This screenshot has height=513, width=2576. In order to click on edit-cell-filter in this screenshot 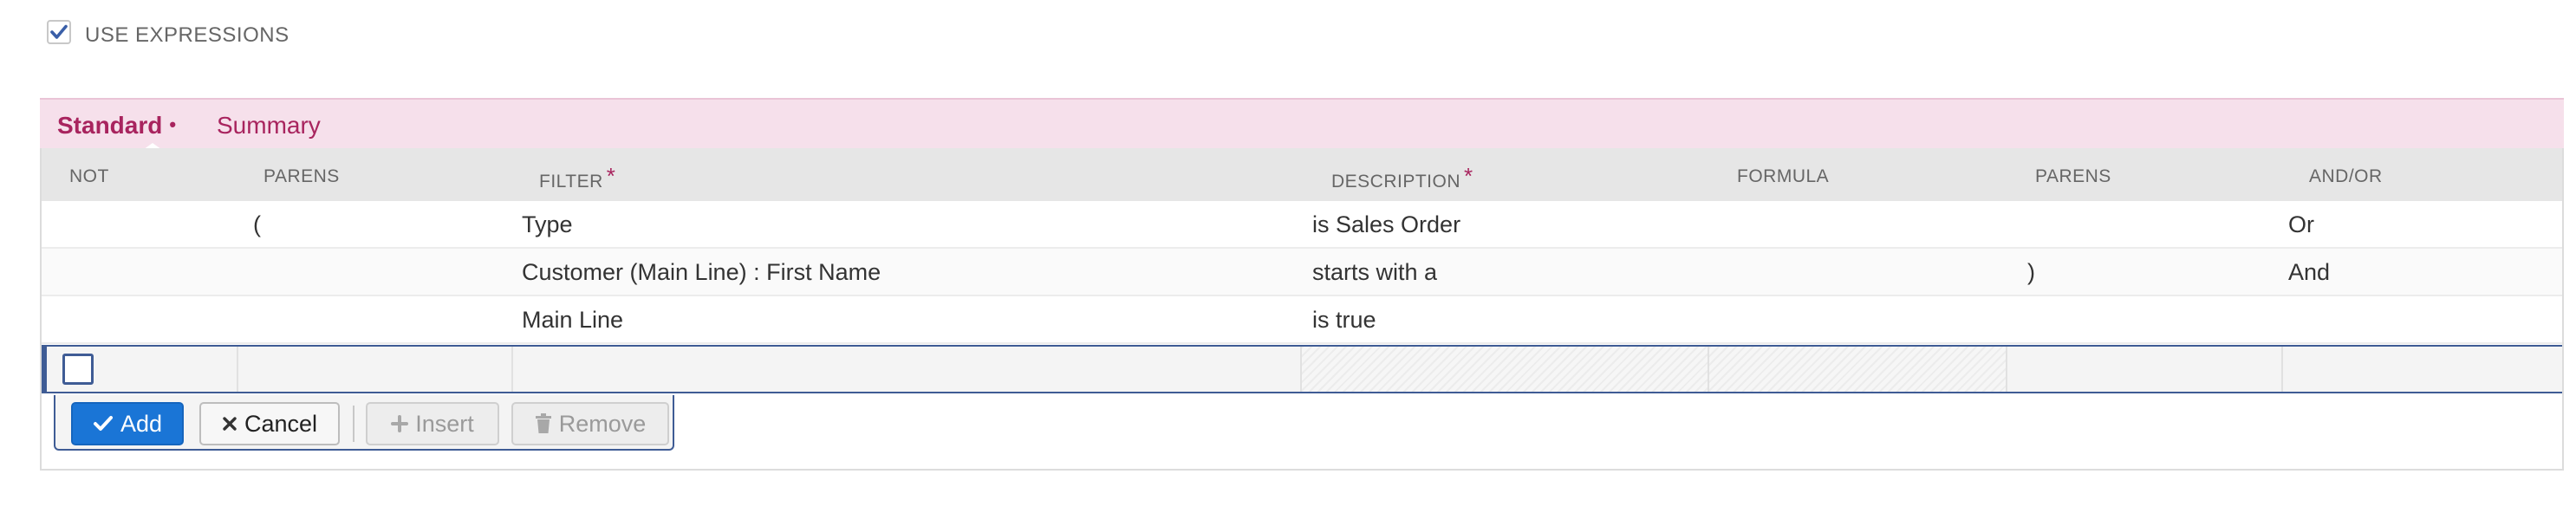, I will do `click(908, 369)`.